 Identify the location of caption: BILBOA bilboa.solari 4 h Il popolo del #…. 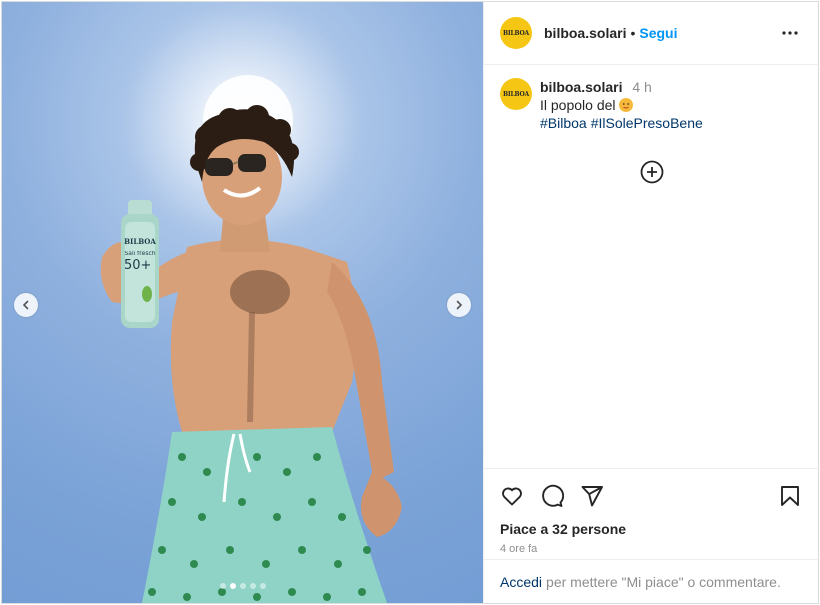
(651, 105).